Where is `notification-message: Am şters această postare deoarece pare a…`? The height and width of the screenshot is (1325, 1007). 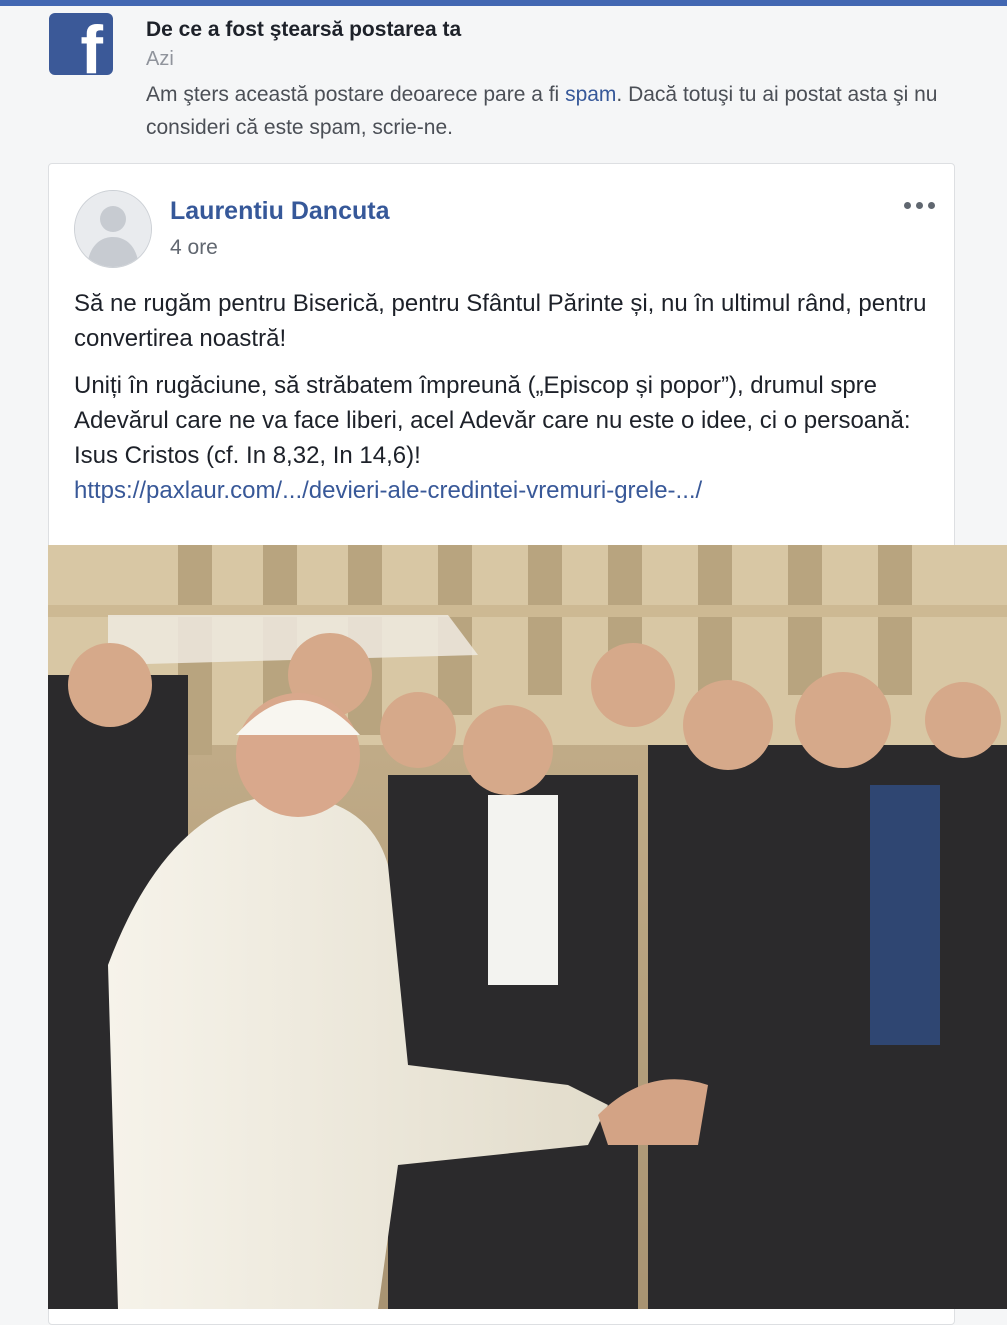
notification-message: Am şters această postare deoarece pare a… is located at coordinates (556, 111).